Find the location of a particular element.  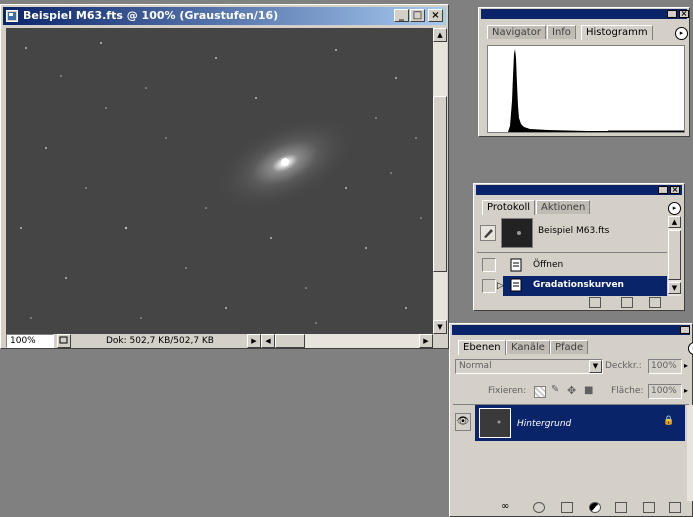

horizontal-scrollbar: ◀ ▶ is located at coordinates (347, 341).